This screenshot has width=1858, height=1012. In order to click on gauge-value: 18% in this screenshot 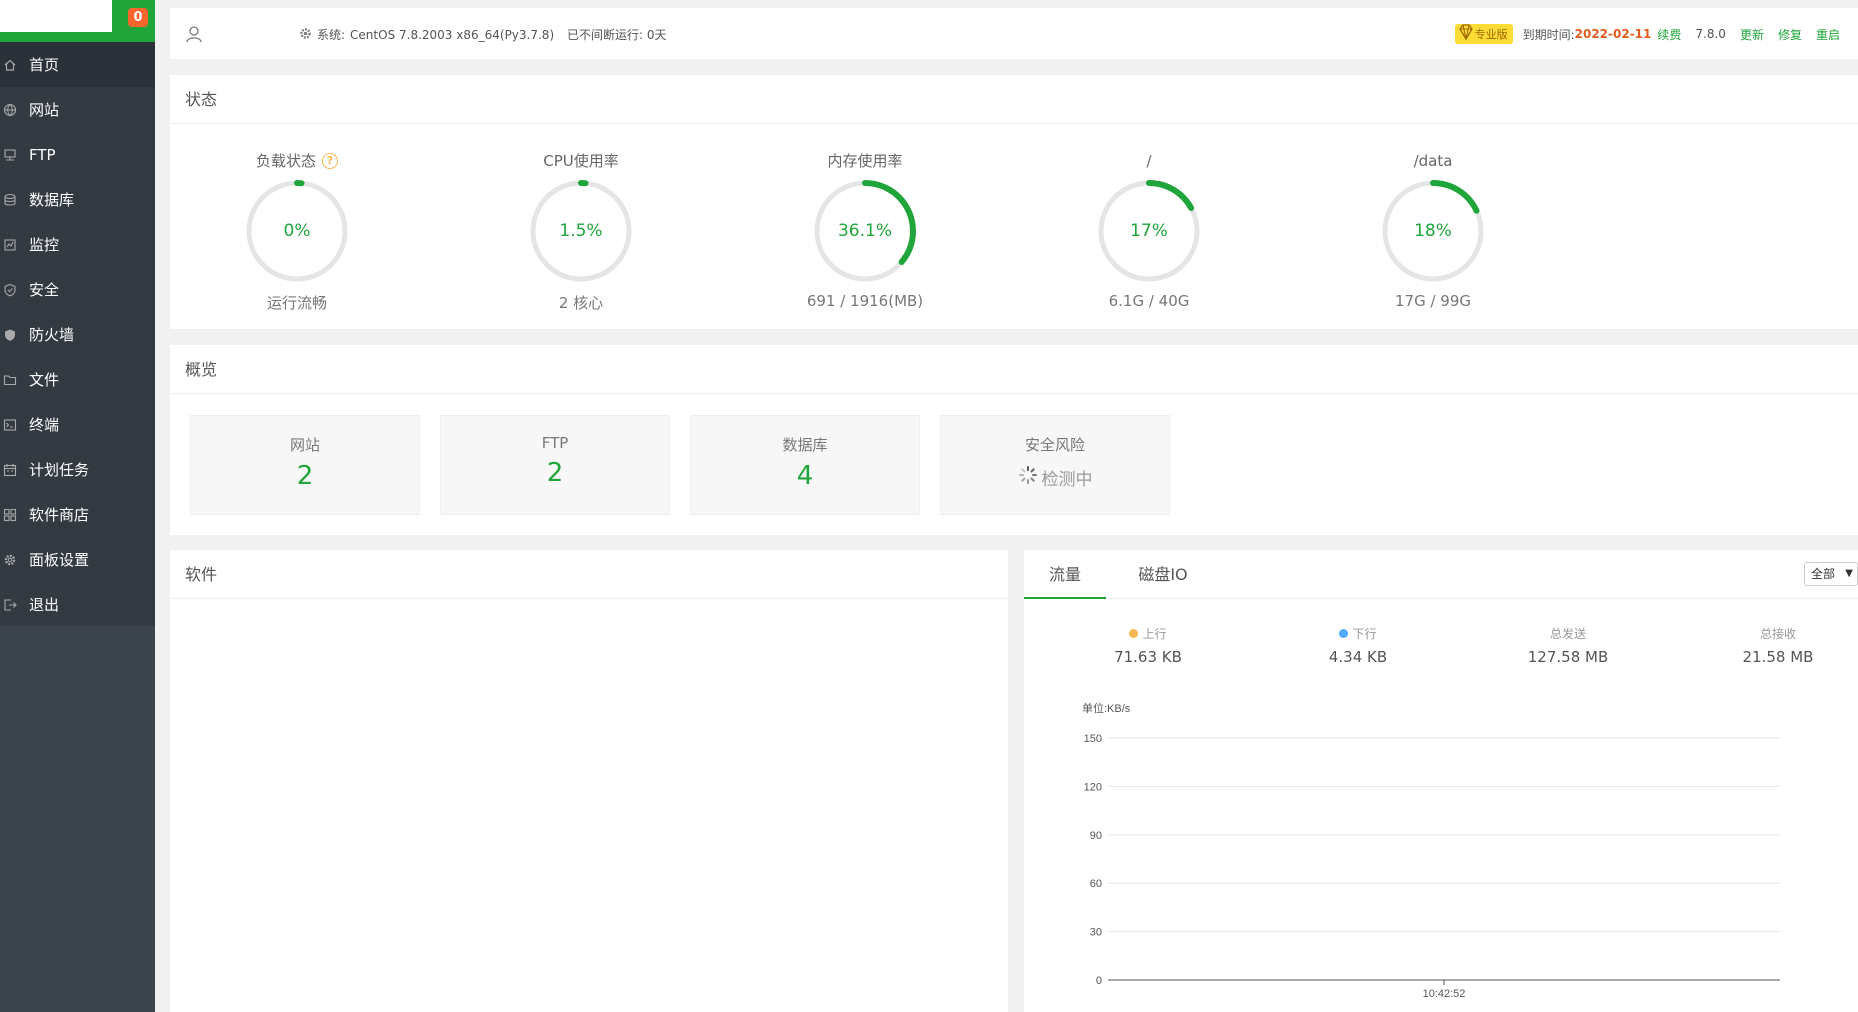, I will do `click(1433, 231)`.